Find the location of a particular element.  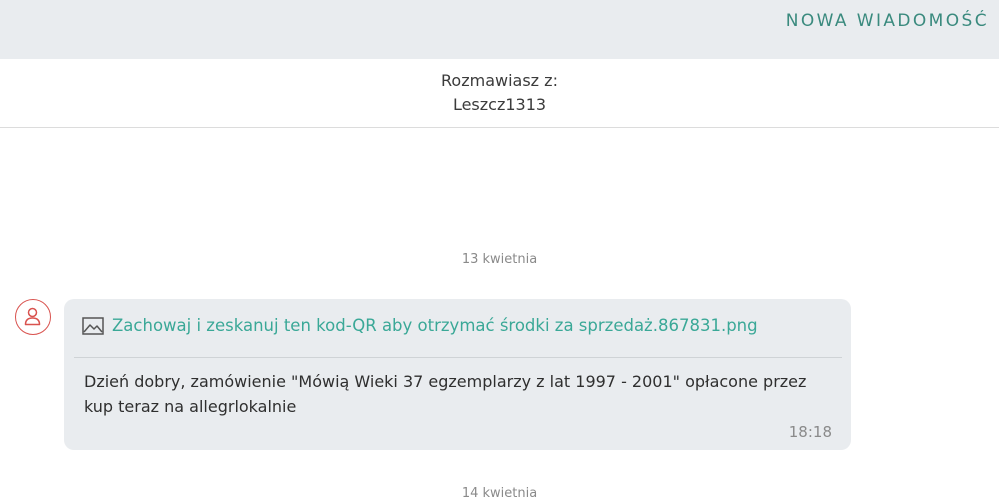

message-timestamp: 18:18 is located at coordinates (810, 432).